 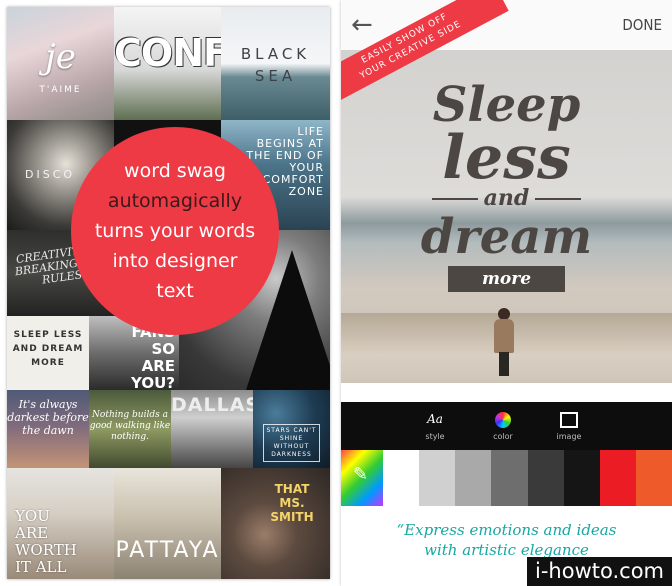 What do you see at coordinates (642, 25) in the screenshot?
I see `done-button: DONE` at bounding box center [642, 25].